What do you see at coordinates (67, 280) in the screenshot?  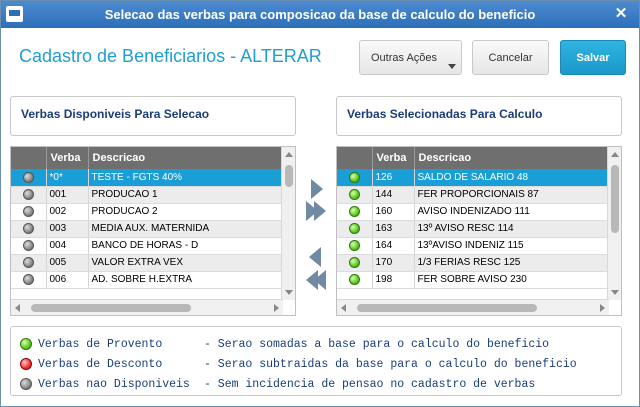 I see `verba-cell: 006` at bounding box center [67, 280].